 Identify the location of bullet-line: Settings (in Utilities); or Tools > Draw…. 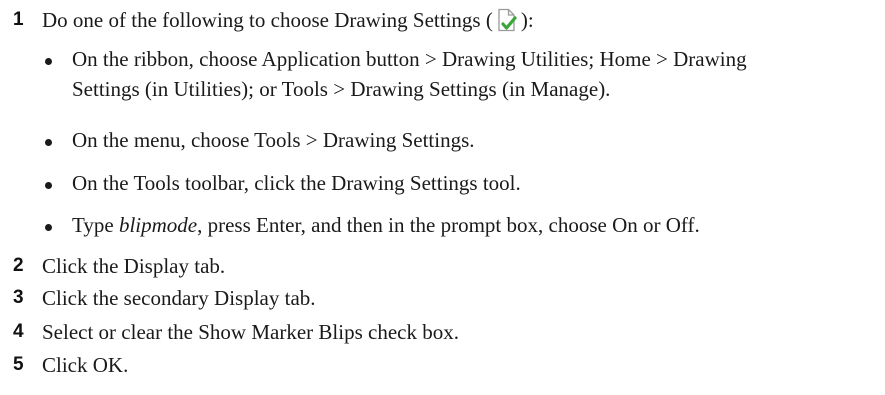
(341, 89).